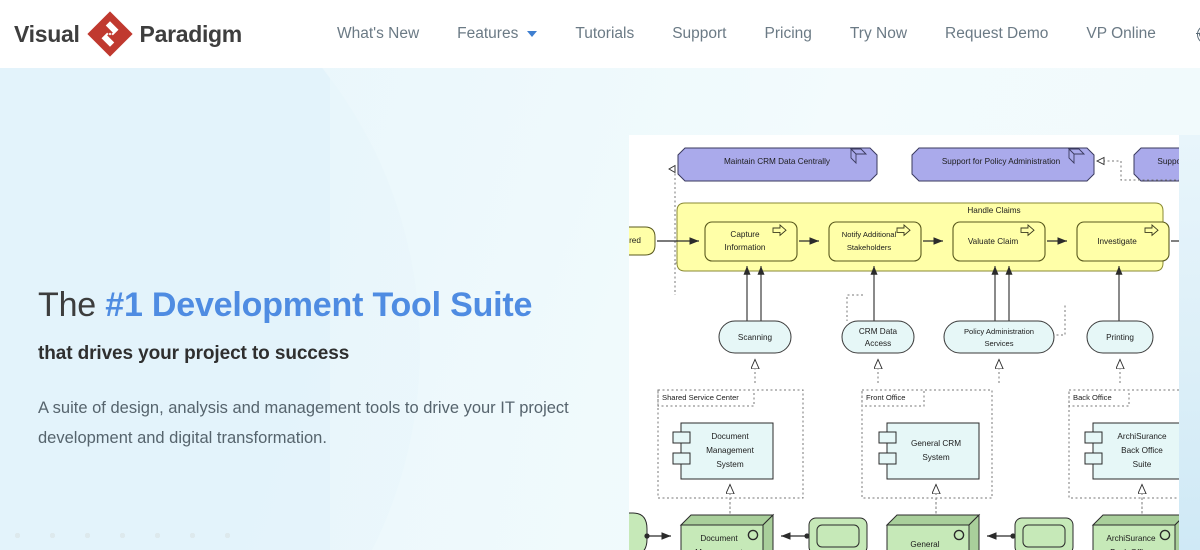 Image resolution: width=1200 pixels, height=550 pixels. What do you see at coordinates (937, 371) in the screenshot?
I see `realization-service-to-component` at bounding box center [937, 371].